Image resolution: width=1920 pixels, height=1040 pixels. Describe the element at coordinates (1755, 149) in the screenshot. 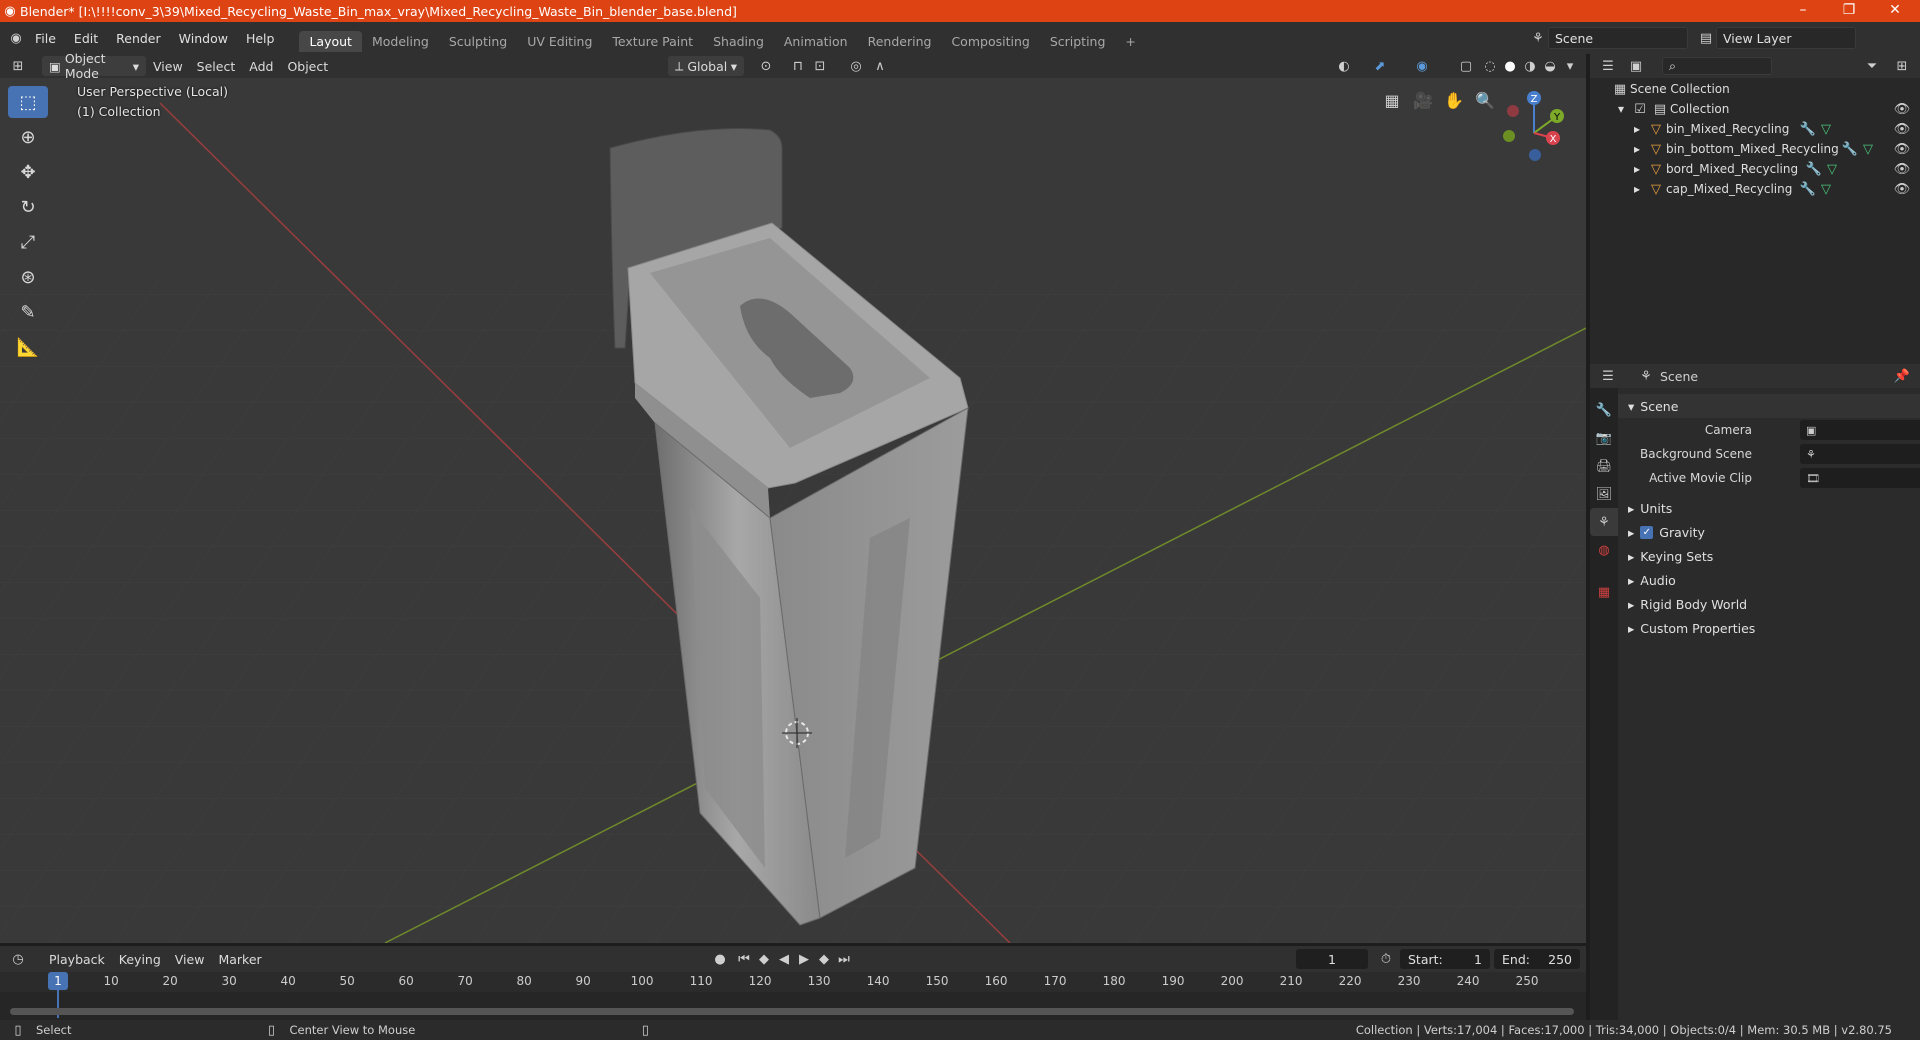

I see `outliner-object-row: ▸ ▽ bin_bottom_Mixed_Recycling 🔧 ▽ 👁` at that location.